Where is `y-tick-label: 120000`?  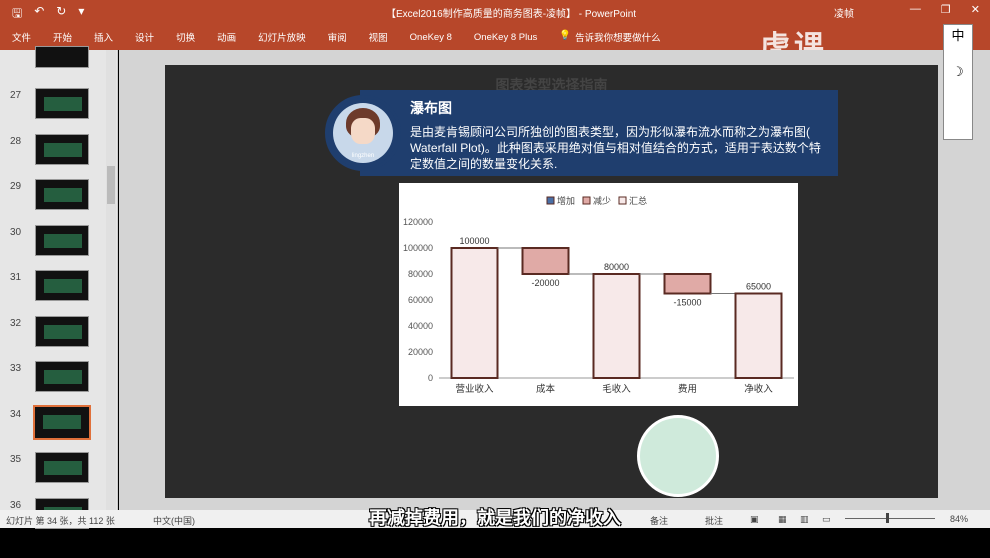
y-tick-label: 120000 is located at coordinates (418, 222).